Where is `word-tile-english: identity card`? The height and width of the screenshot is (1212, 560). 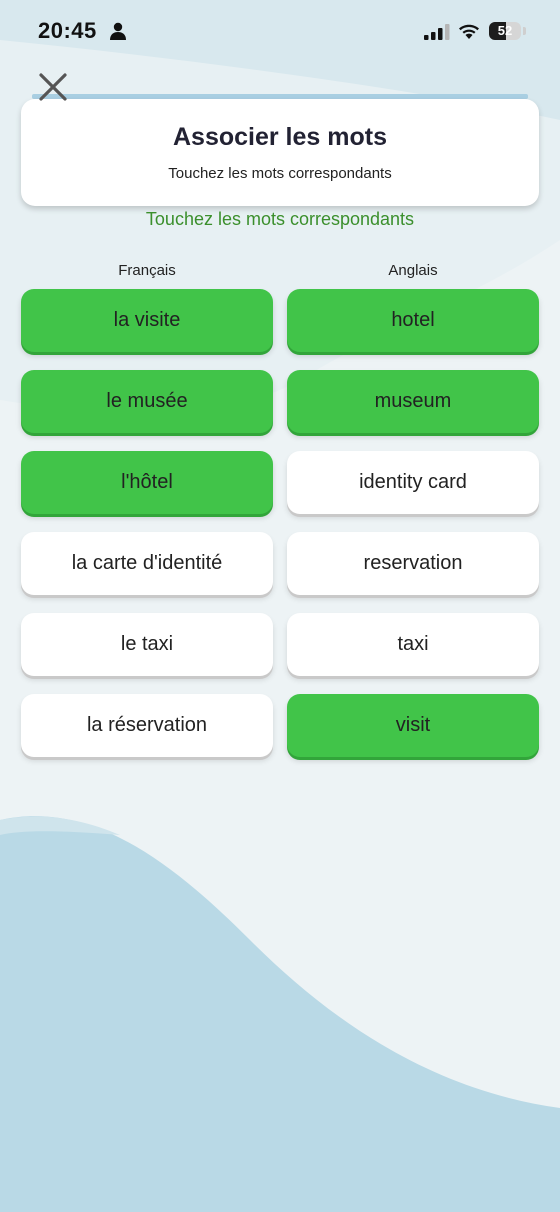
word-tile-english: identity card is located at coordinates (413, 482).